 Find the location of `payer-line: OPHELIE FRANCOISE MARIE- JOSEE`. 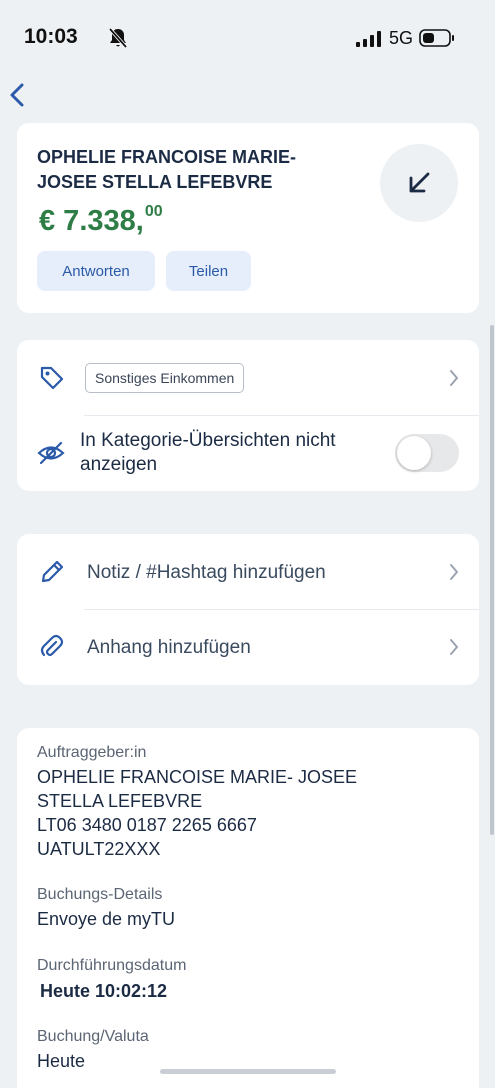

payer-line: OPHELIE FRANCOISE MARIE- JOSEE is located at coordinates (197, 777).